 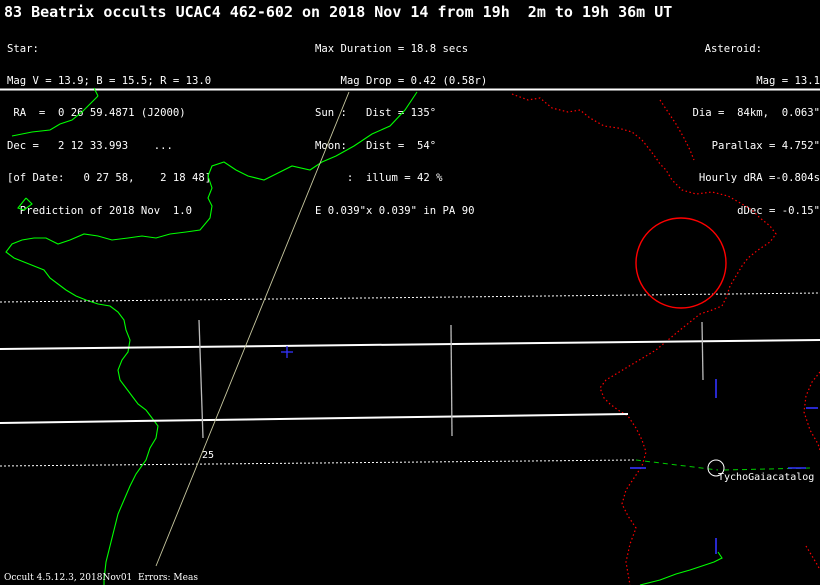 What do you see at coordinates (25, 204) in the screenshot?
I see `coastline-inlet` at bounding box center [25, 204].